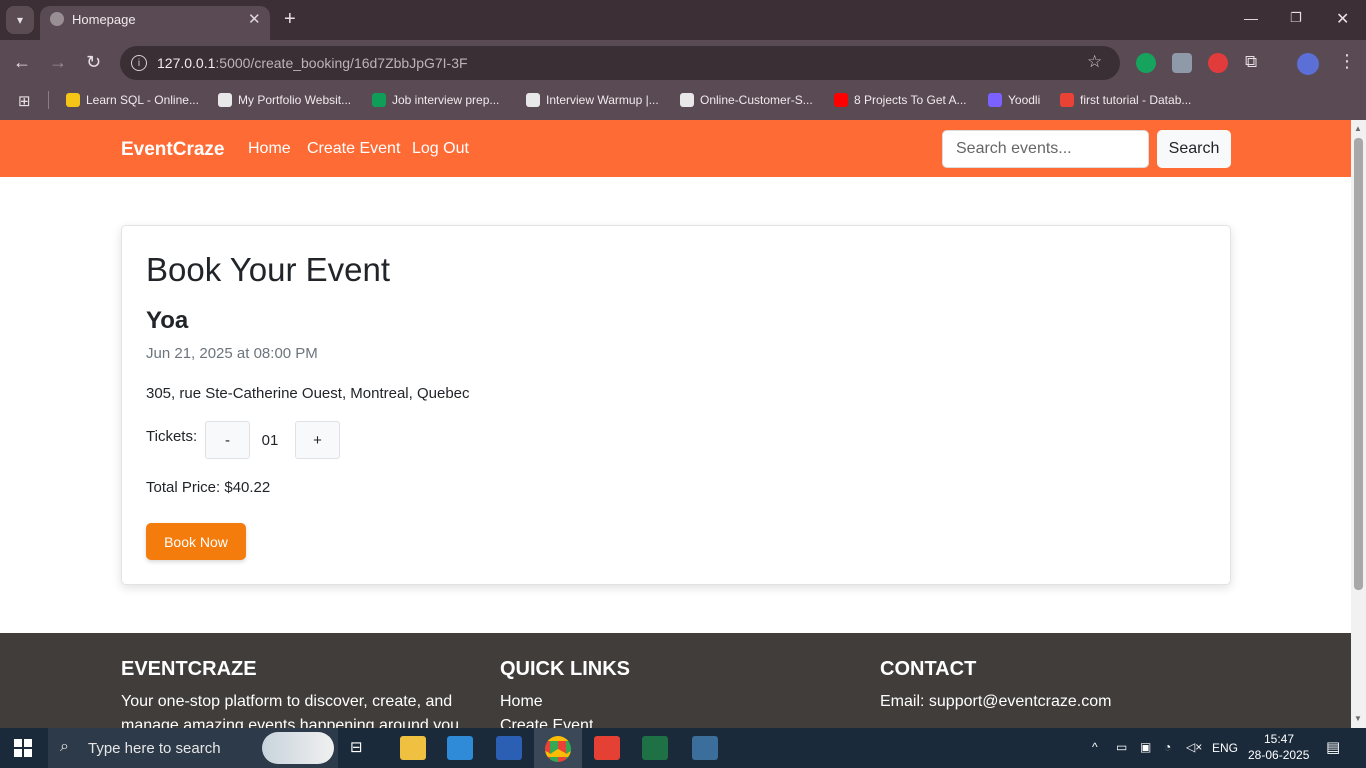 This screenshot has width=1366, height=768. Describe the element at coordinates (1218, 63) in the screenshot. I see `red-extension-icon` at that location.